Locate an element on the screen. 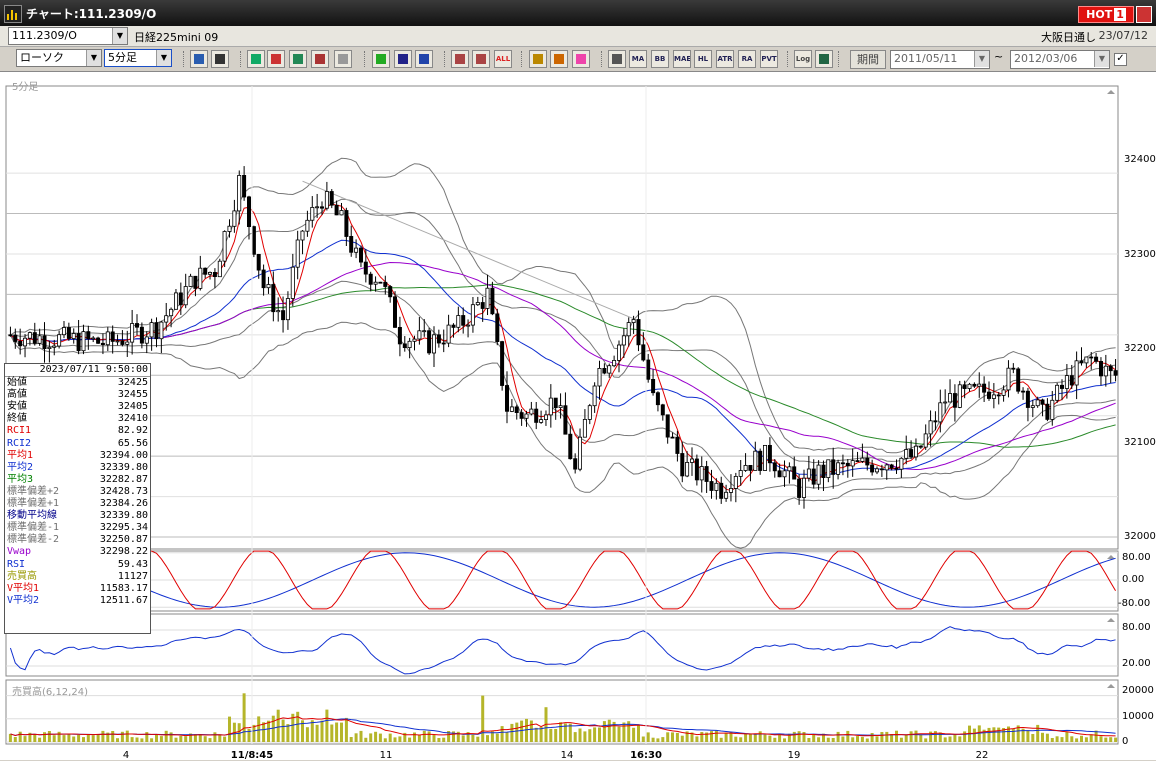 The width and height of the screenshot is (1156, 761). date-to-field: 2012/03/06 ▼ is located at coordinates (1060, 59).